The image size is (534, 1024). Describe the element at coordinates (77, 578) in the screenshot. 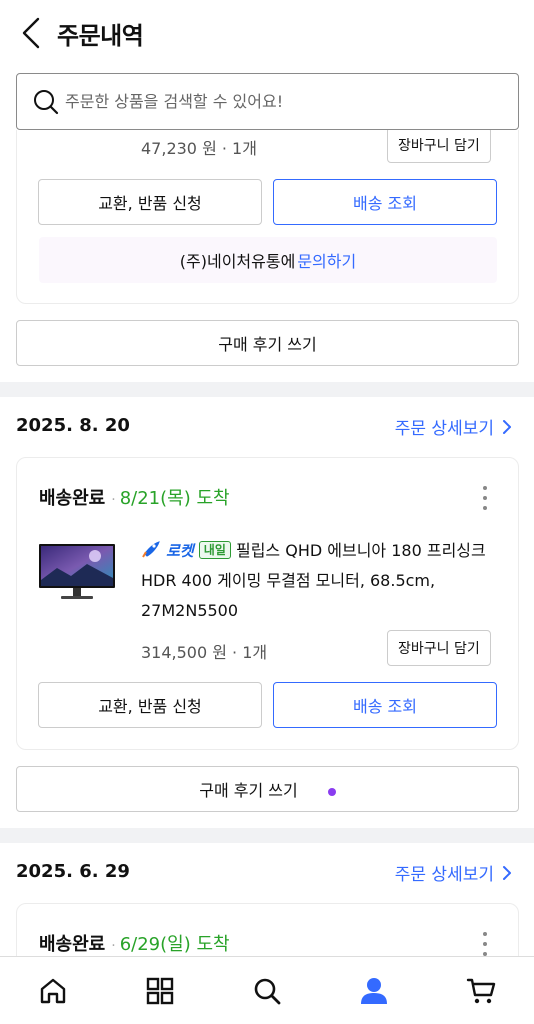

I see `product-thumbnail` at that location.